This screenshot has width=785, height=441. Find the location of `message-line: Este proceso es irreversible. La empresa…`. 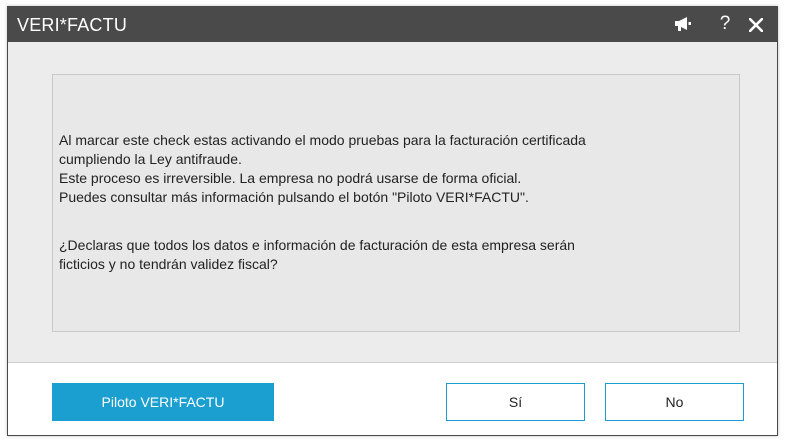

message-line: Este proceso es irreversible. La empresa… is located at coordinates (290, 178).